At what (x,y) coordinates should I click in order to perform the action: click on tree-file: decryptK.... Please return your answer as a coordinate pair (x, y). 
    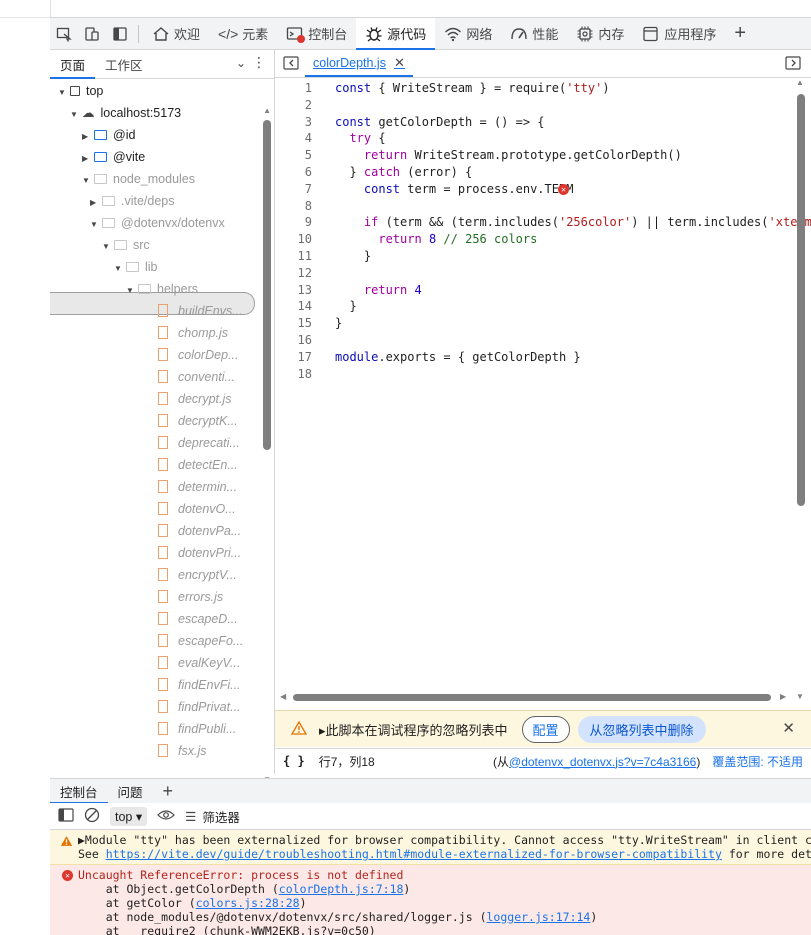
    Looking at the image, I should click on (198, 421).